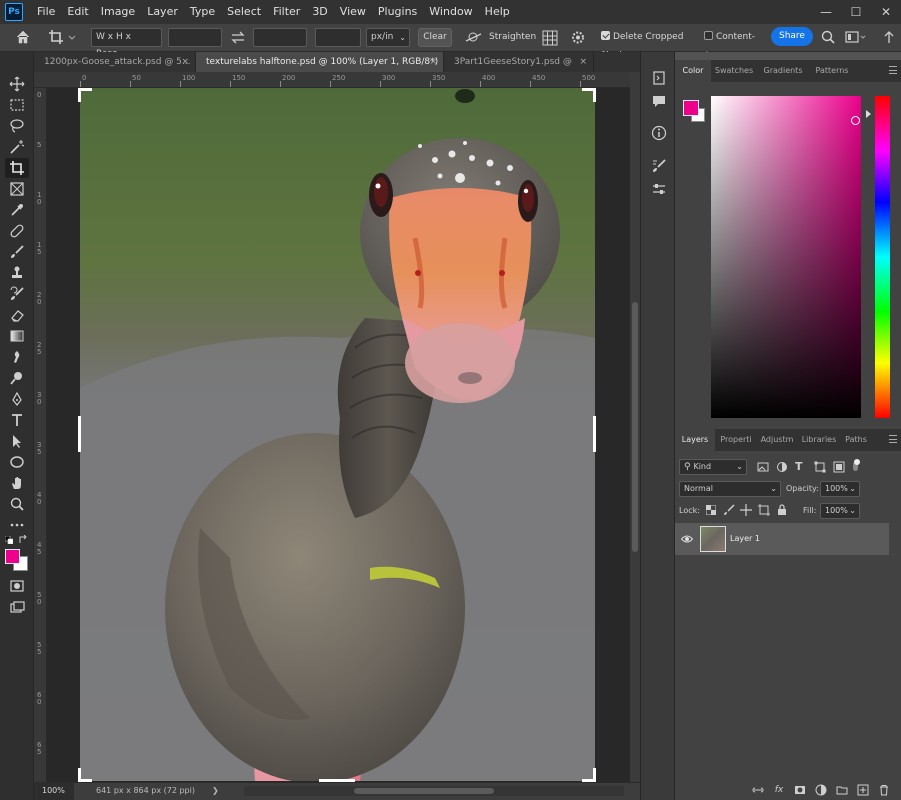  Describe the element at coordinates (729, 510) in the screenshot. I see `lock-pixels-icon` at that location.